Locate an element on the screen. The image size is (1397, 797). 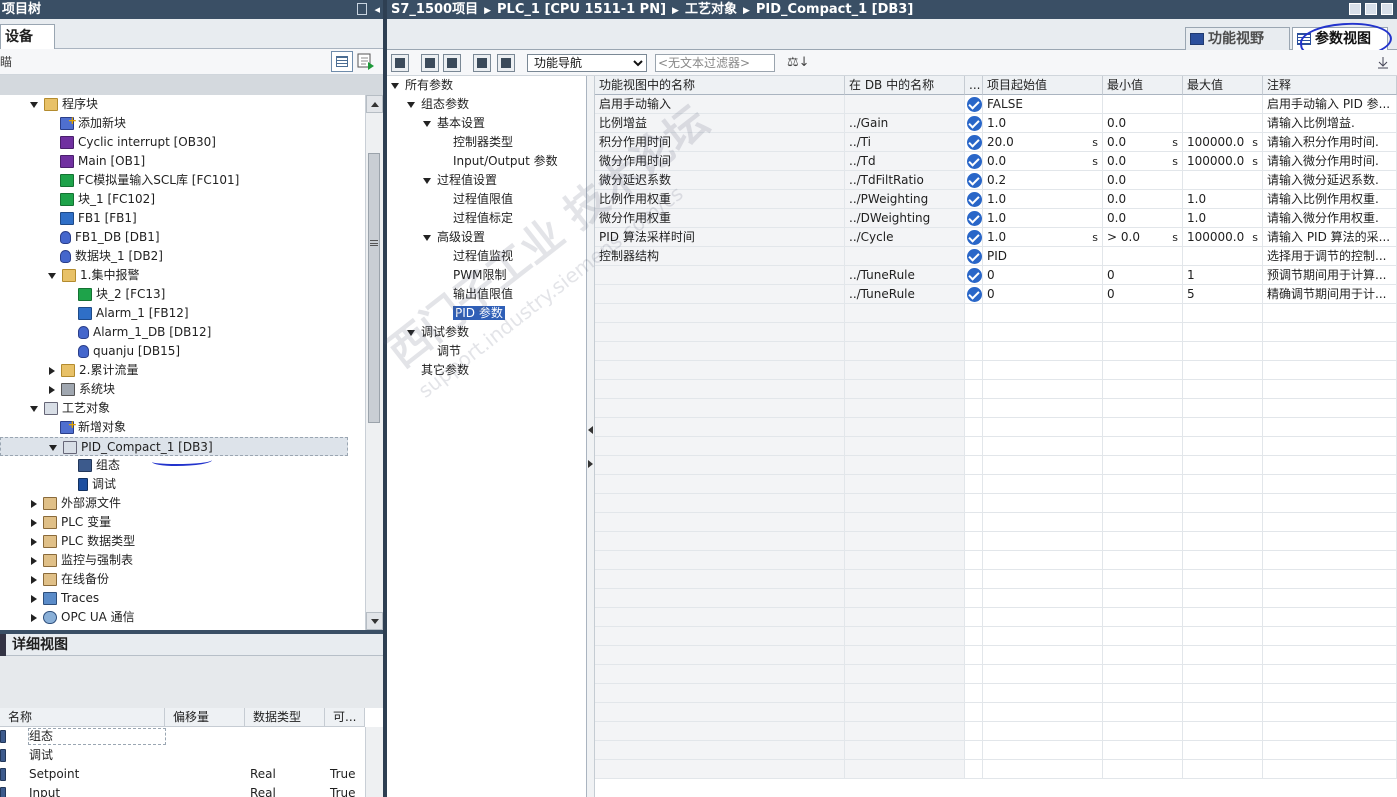
download-icon is located at coordinates (452, 63).